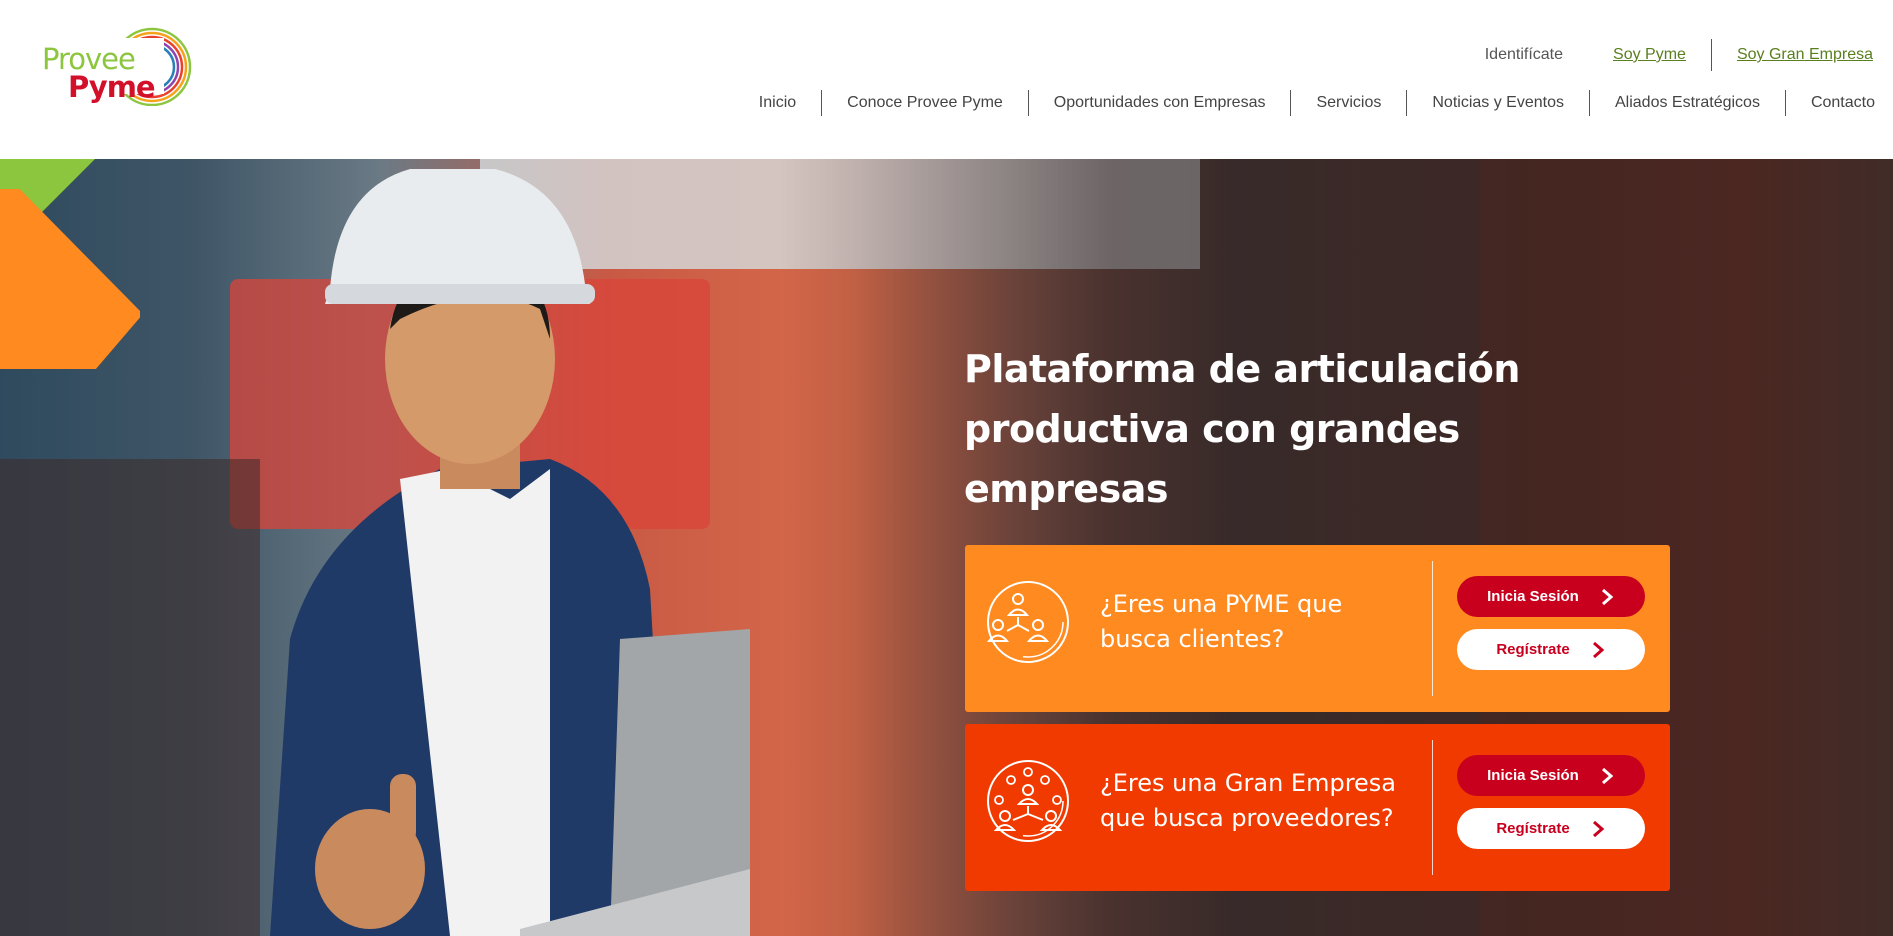  Describe the element at coordinates (924, 103) in the screenshot. I see `nav-item-conoce: Conoce Provee Pyme` at that location.